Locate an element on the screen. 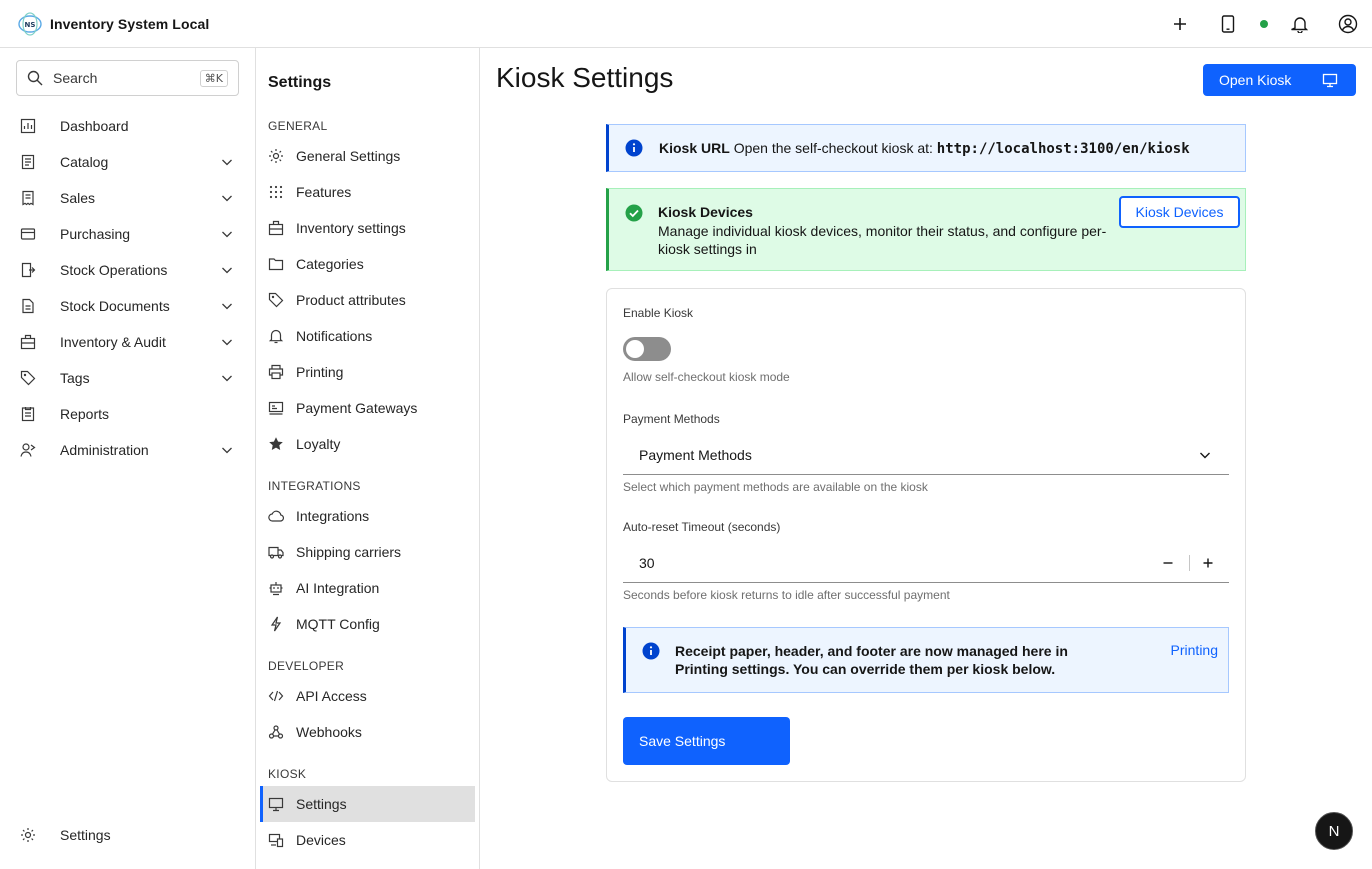  settings-item-label: Shipping carriers is located at coordinates (349, 552).